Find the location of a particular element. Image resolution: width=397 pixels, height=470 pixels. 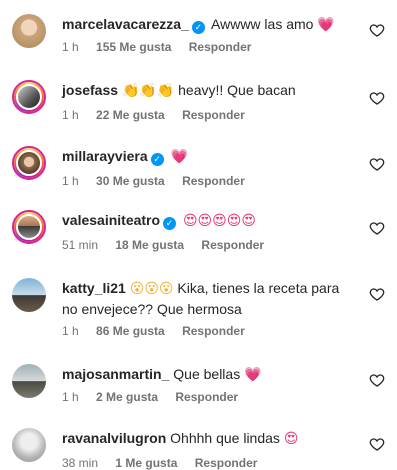

comment-likes: 1 Me gusta is located at coordinates (146, 463).